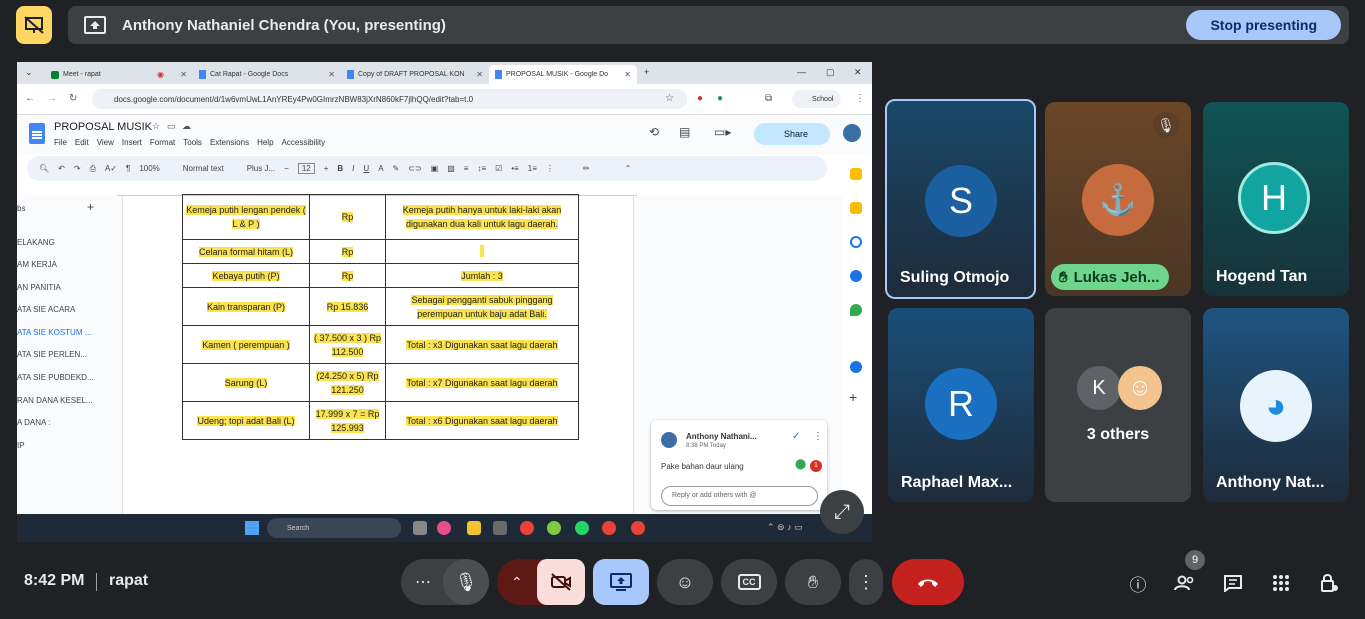 The height and width of the screenshot is (619, 1365). What do you see at coordinates (37, 133) in the screenshot?
I see `docs-logo-icon` at bounding box center [37, 133].